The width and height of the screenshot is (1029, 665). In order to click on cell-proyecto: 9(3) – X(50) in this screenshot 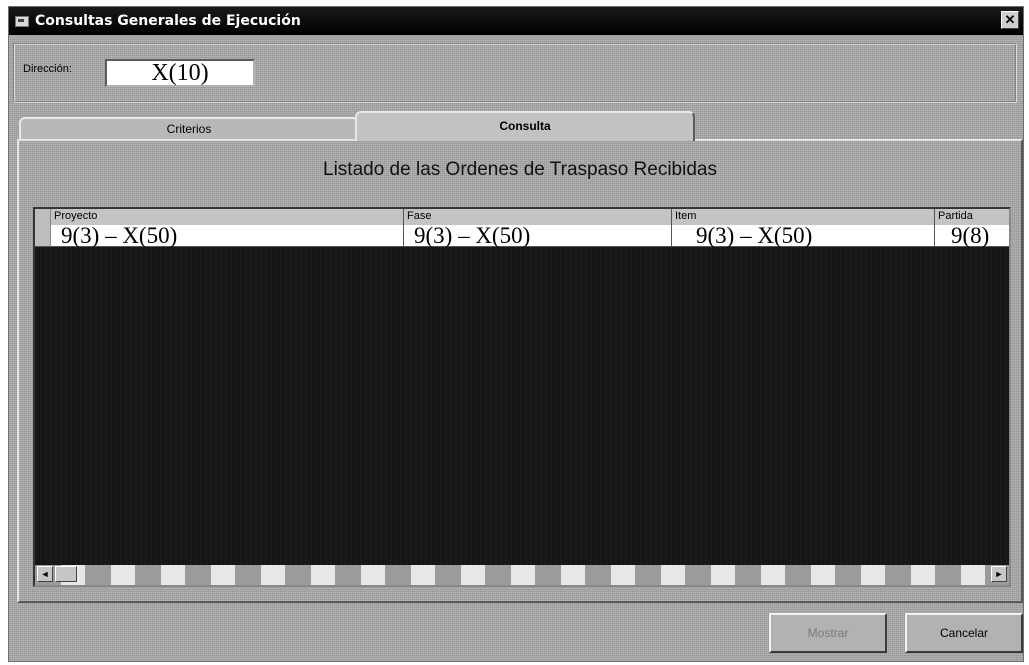, I will do `click(227, 235)`.